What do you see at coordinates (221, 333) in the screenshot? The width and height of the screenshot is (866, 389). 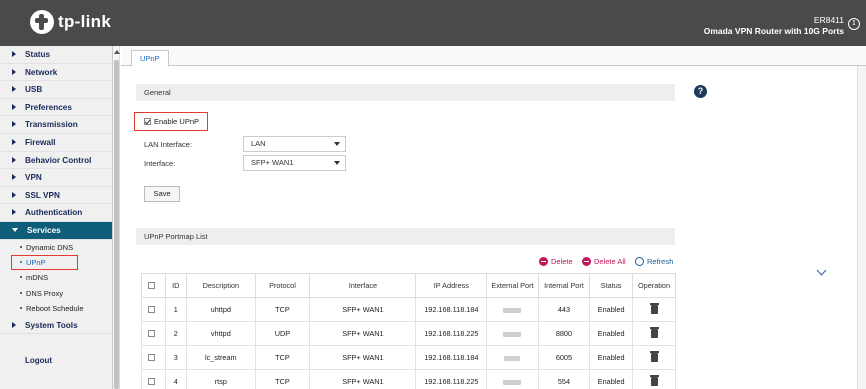 I see `cell-description: vhttpd` at bounding box center [221, 333].